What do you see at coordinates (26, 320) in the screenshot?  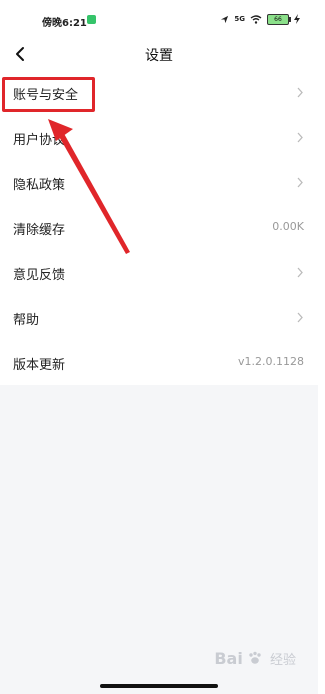 I see `menu-item-label: 帮助` at bounding box center [26, 320].